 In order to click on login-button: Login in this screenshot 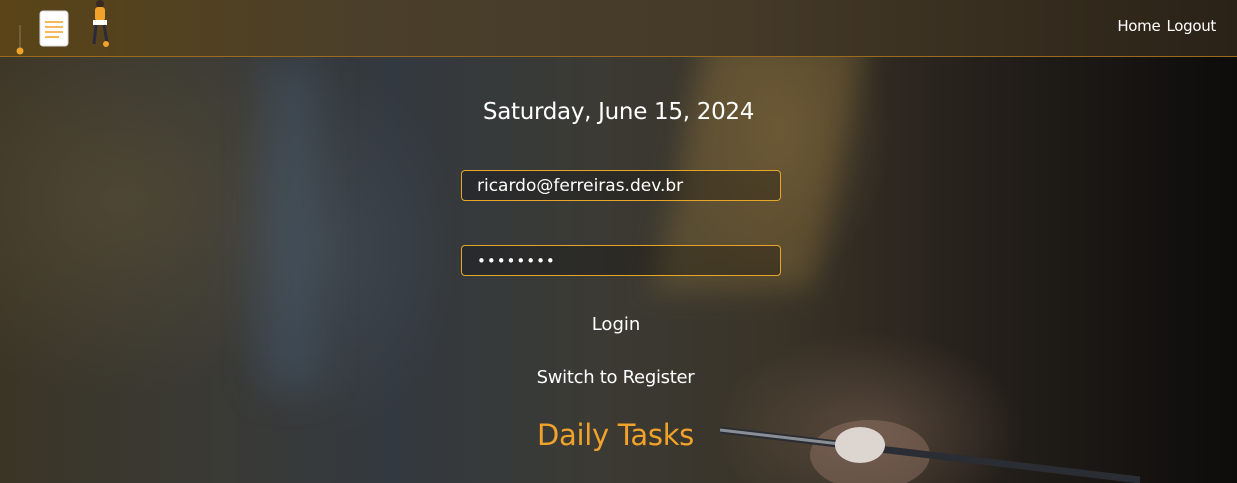, I will do `click(616, 324)`.